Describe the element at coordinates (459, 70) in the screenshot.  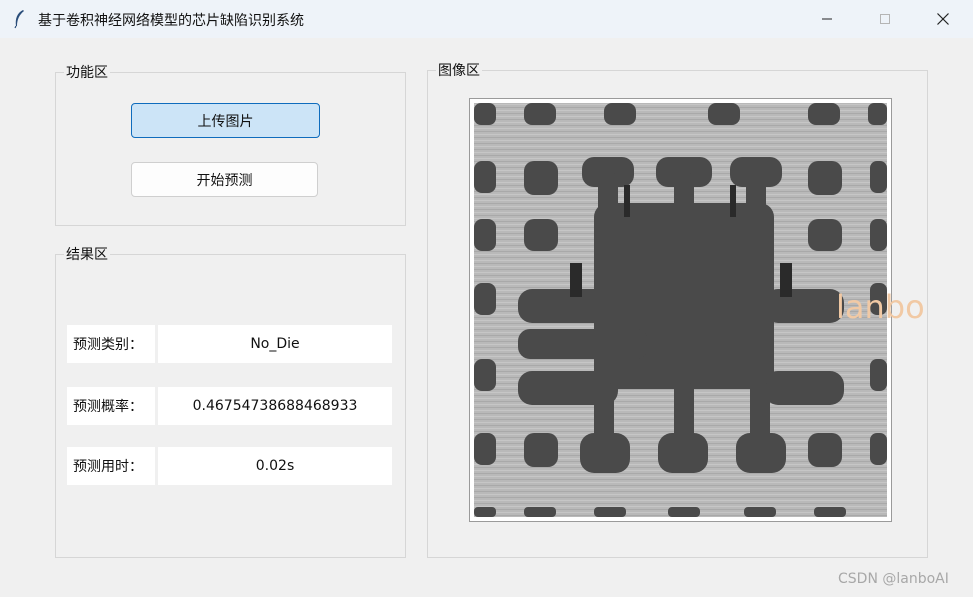
I see `image-area-label: 图像区` at that location.